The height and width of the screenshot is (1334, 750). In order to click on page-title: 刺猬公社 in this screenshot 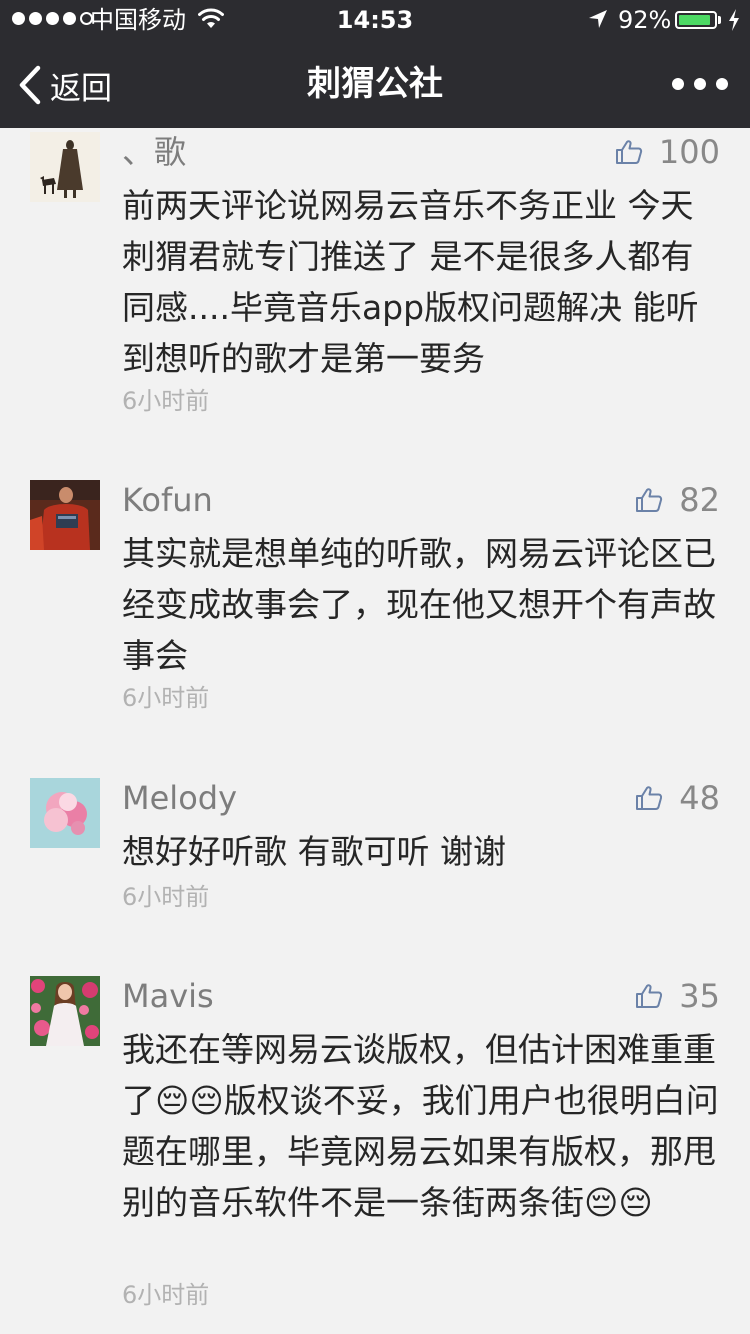, I will do `click(375, 84)`.